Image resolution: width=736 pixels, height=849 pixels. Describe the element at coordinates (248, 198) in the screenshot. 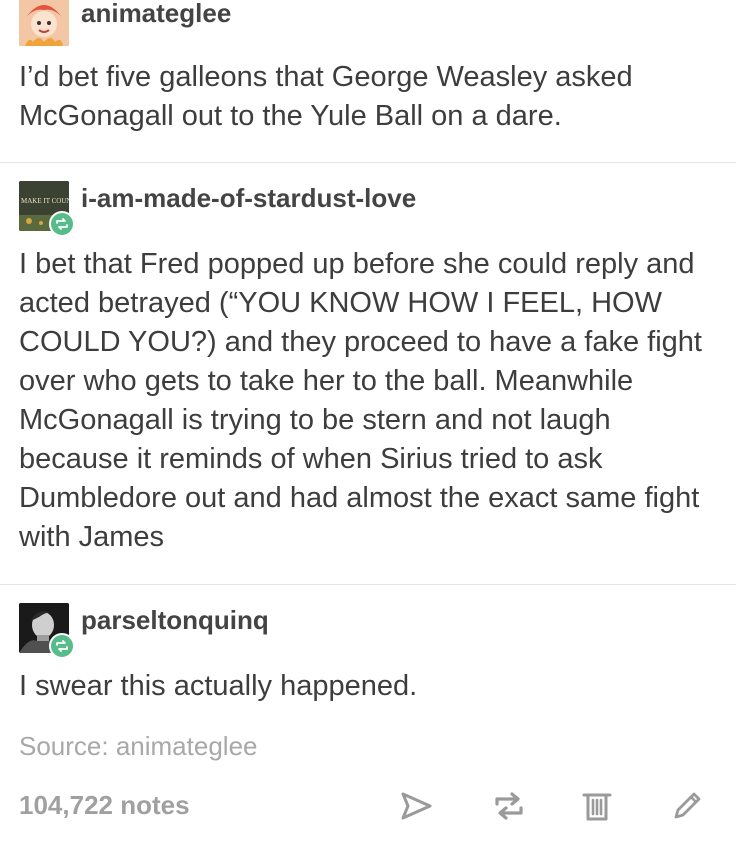

I see `username: i-am-made-of-stardust-love` at that location.